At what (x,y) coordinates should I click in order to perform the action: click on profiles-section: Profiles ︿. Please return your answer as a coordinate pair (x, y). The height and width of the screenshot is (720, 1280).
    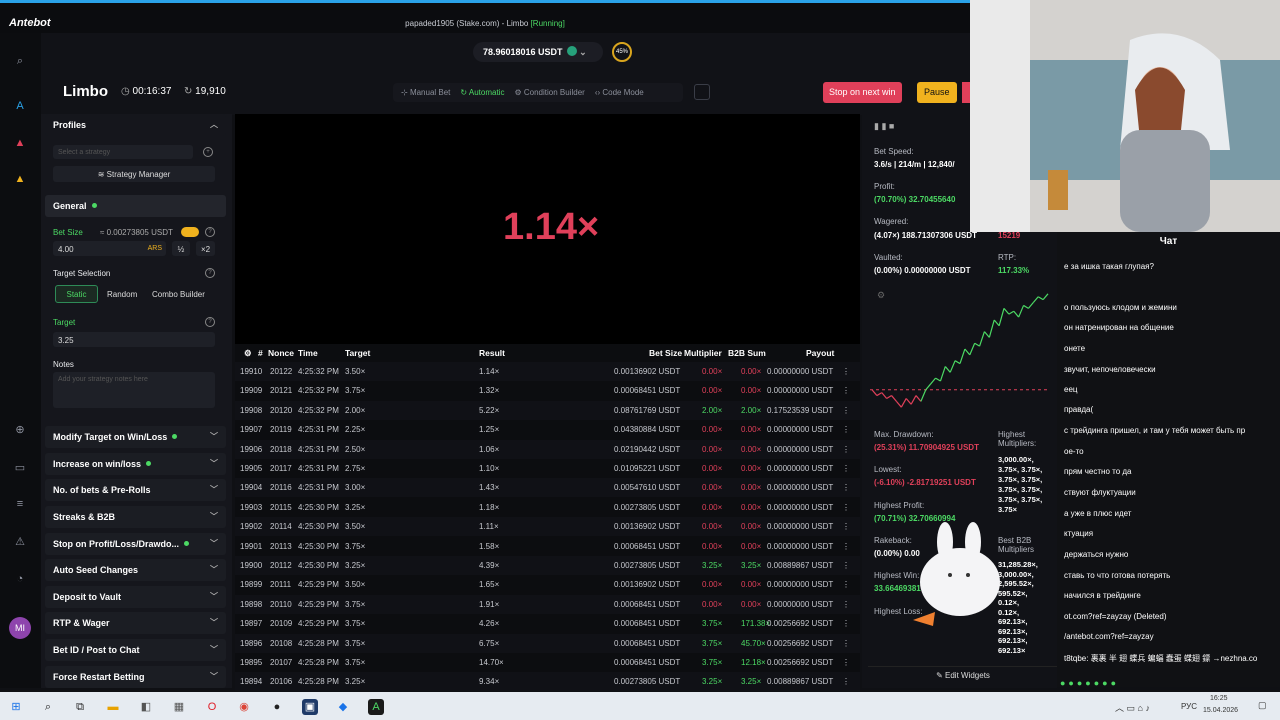
    Looking at the image, I should click on (135, 125).